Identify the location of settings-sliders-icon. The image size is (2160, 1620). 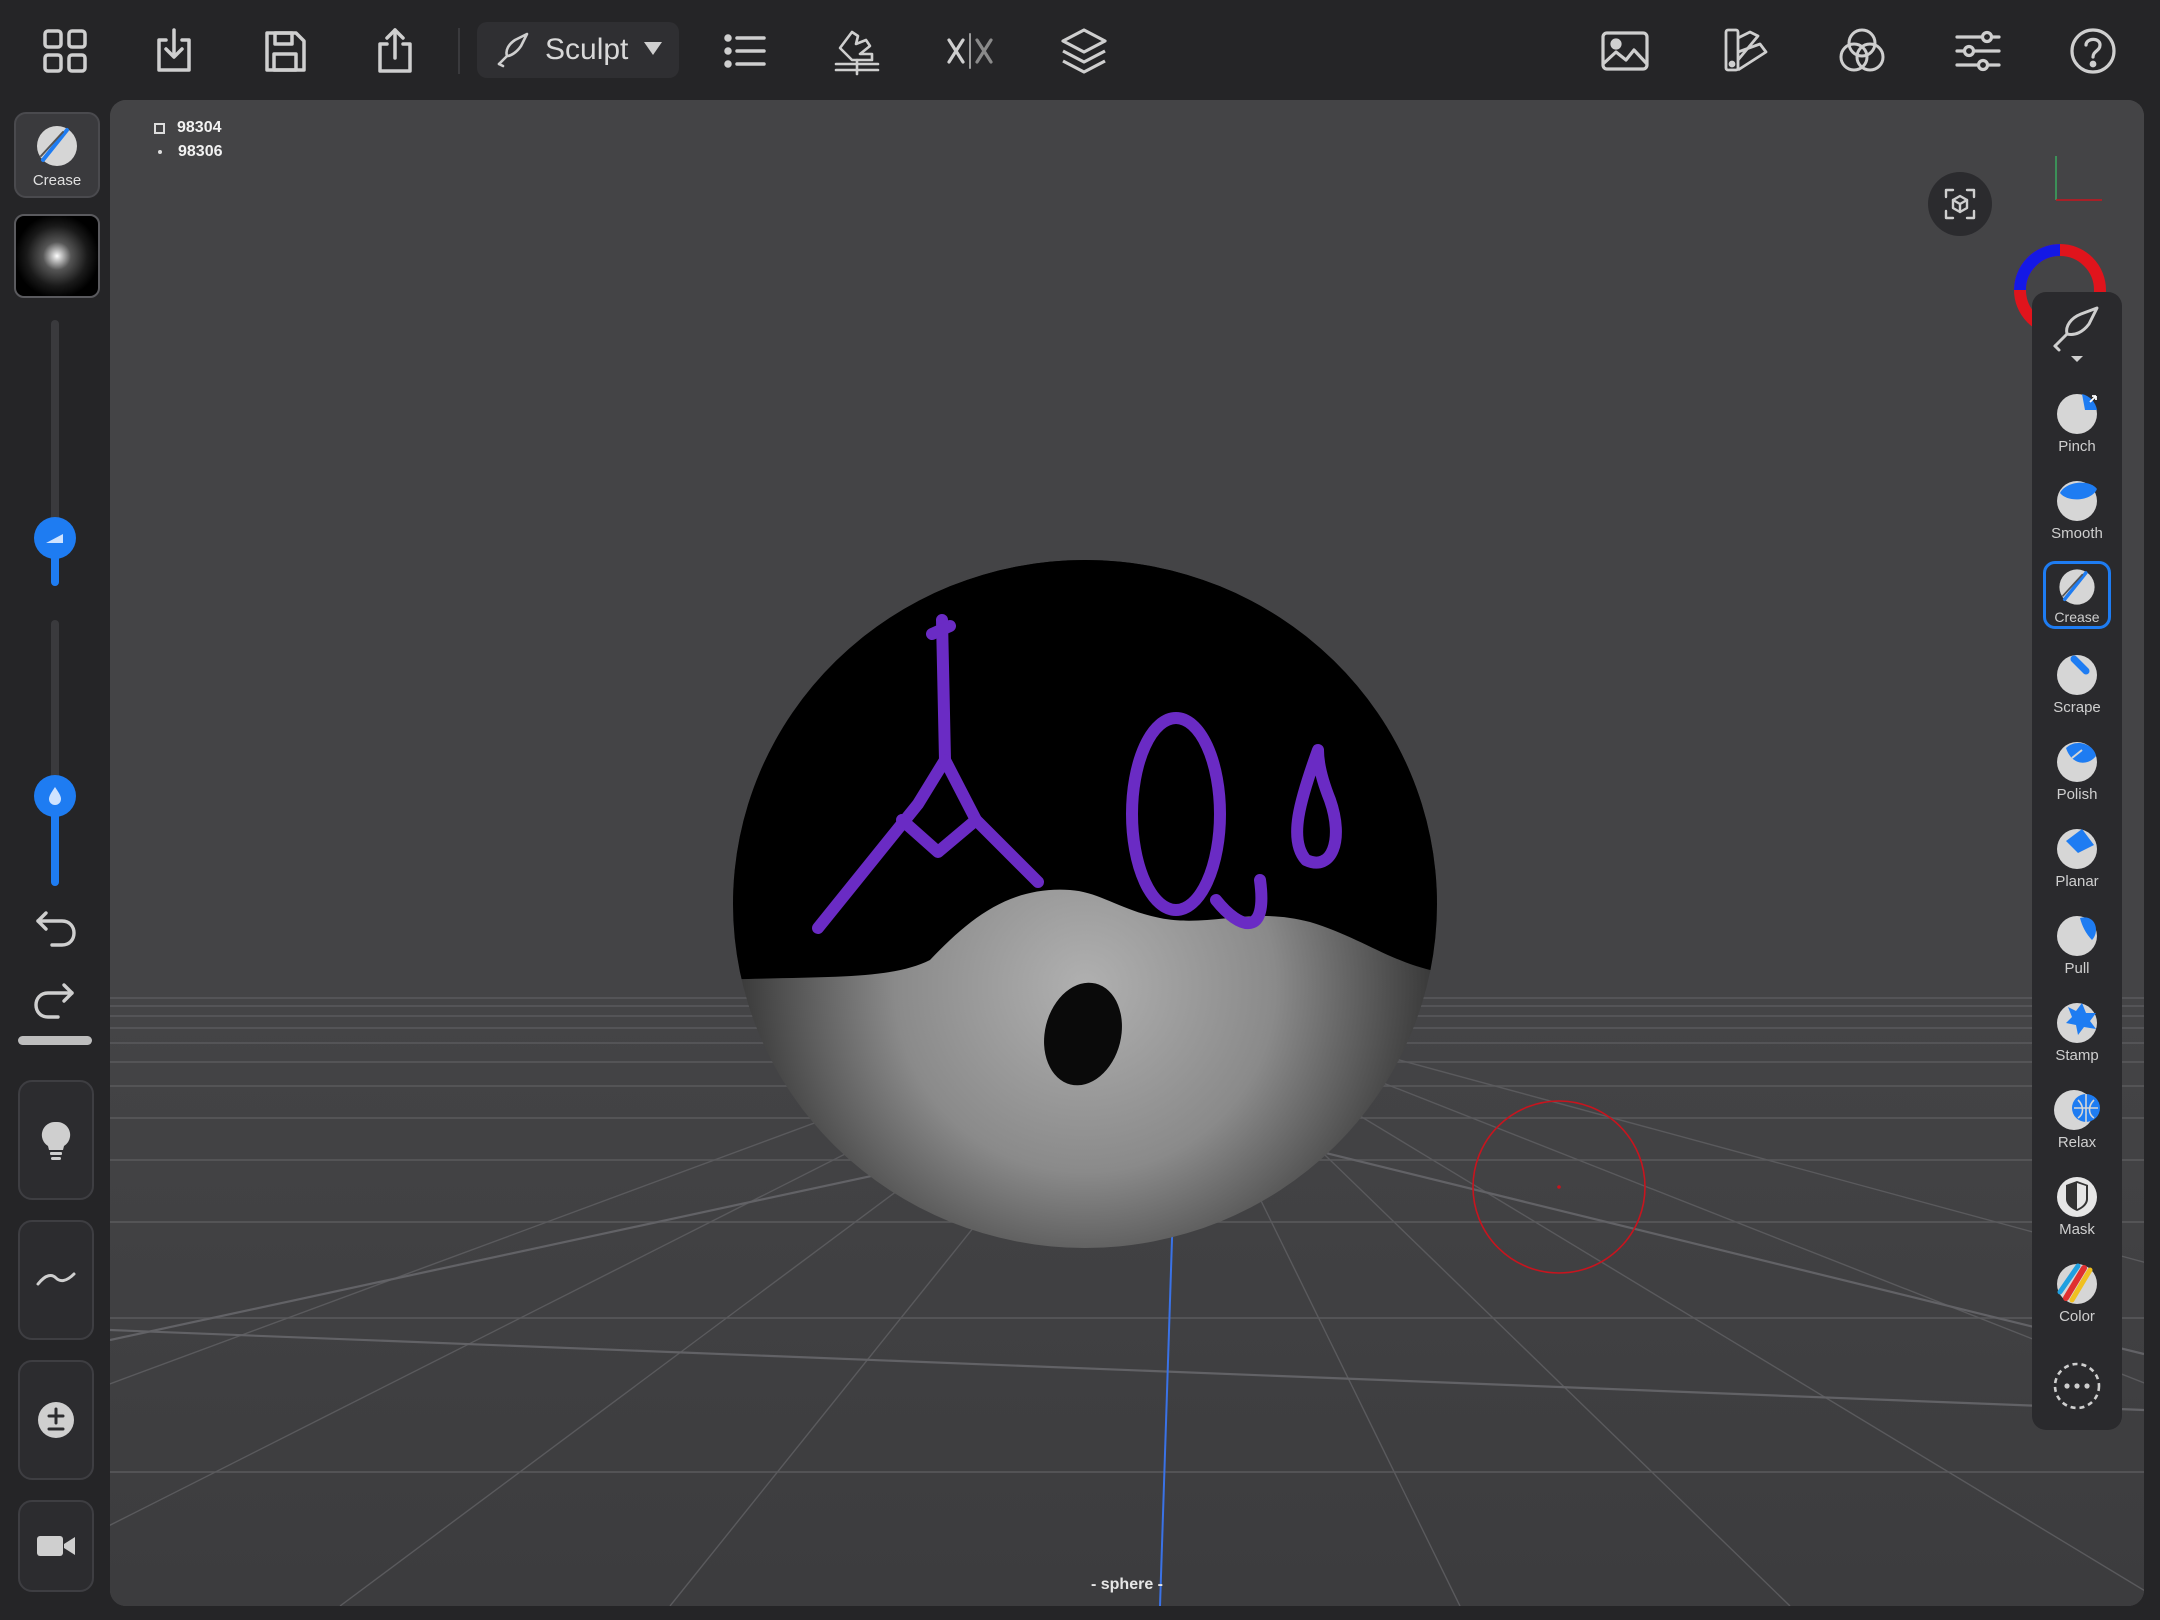
(1978, 51).